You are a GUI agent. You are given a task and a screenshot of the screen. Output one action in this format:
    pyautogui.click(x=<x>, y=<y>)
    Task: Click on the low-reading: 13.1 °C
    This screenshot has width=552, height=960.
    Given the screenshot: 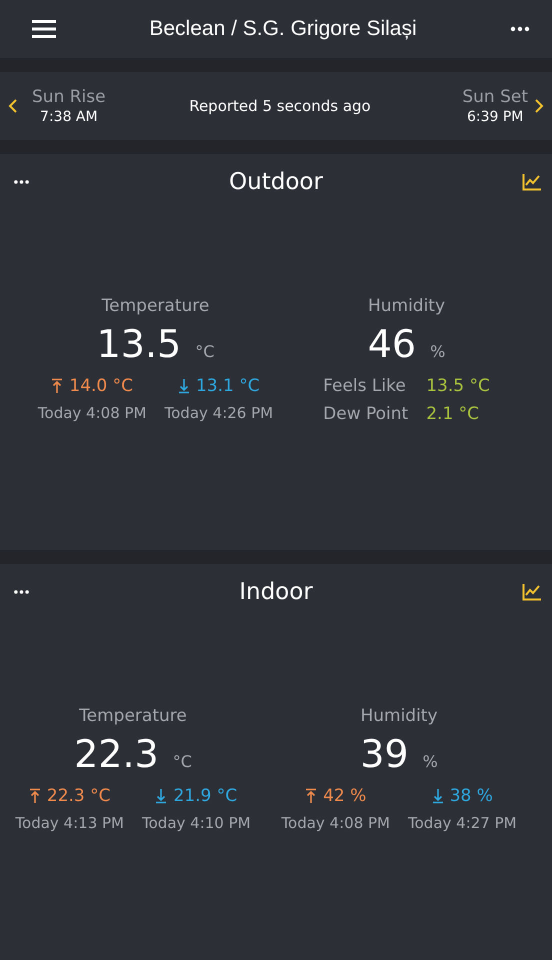 What is the action you would take?
    pyautogui.click(x=228, y=386)
    